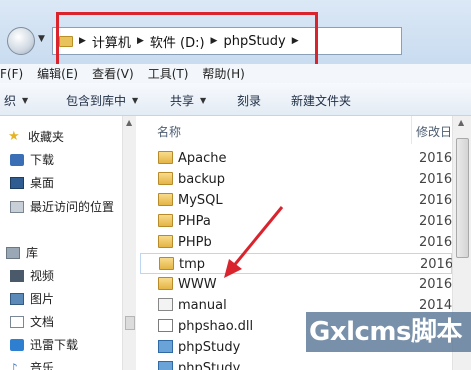  Describe the element at coordinates (388, 332) in the screenshot. I see `watermark: Gxlcms脚本` at that location.